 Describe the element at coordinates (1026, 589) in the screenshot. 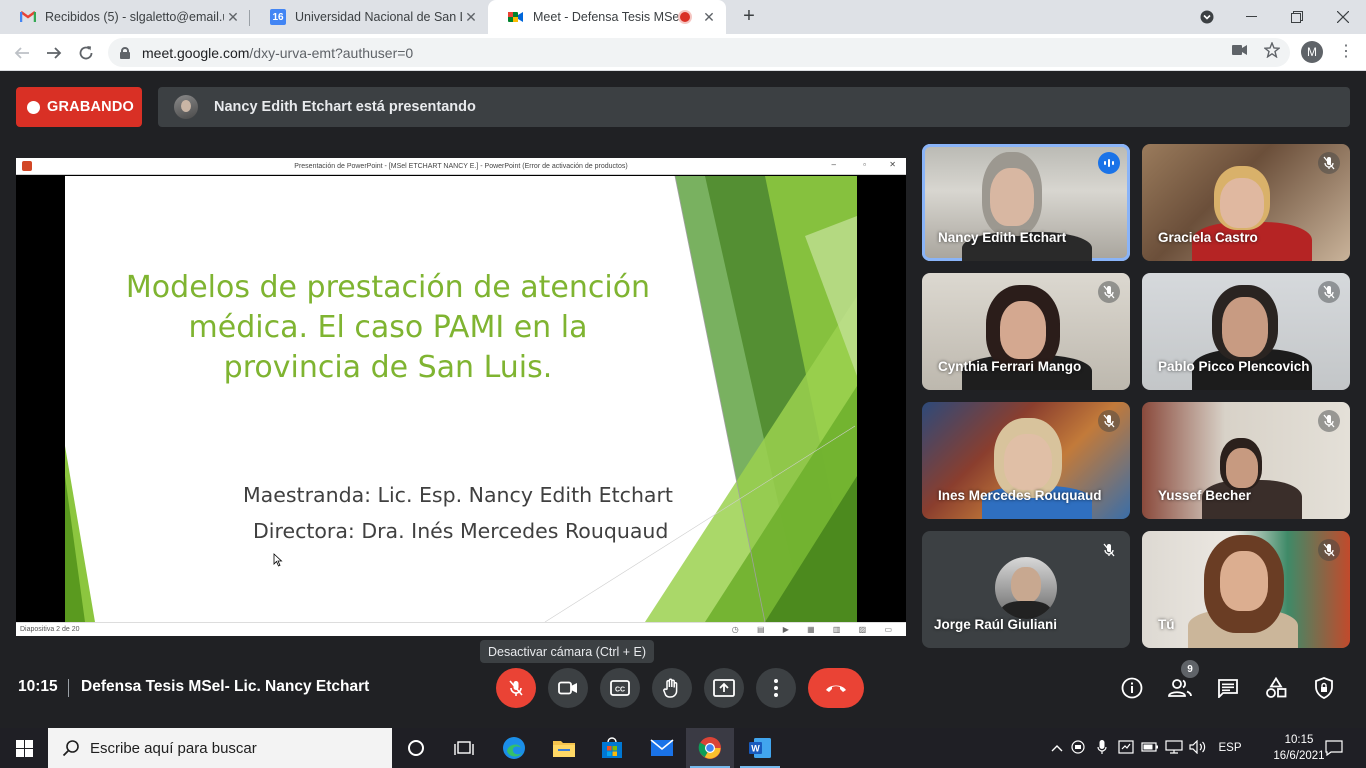

I see `participant-tile: Jorge Raúl Giuliani` at that location.